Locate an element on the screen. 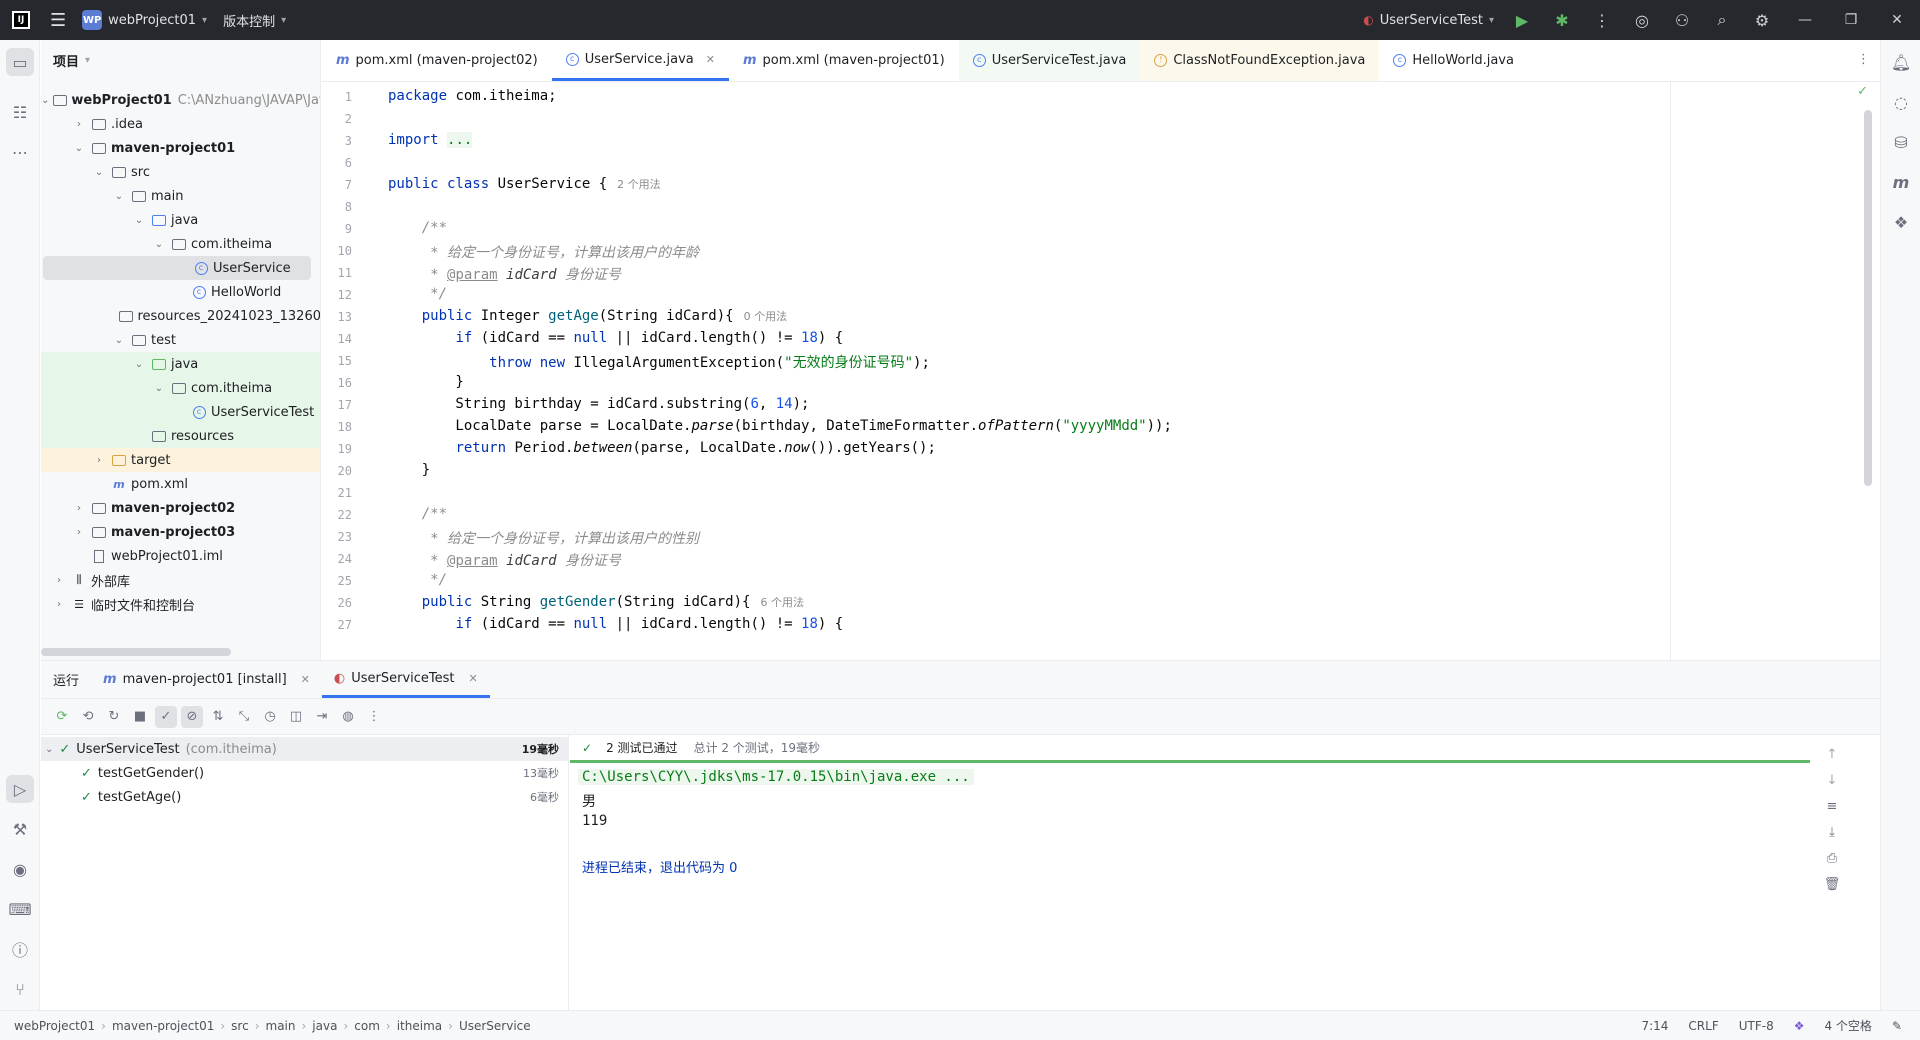  ai-chat-icon: ◌ is located at coordinates (1901, 102).